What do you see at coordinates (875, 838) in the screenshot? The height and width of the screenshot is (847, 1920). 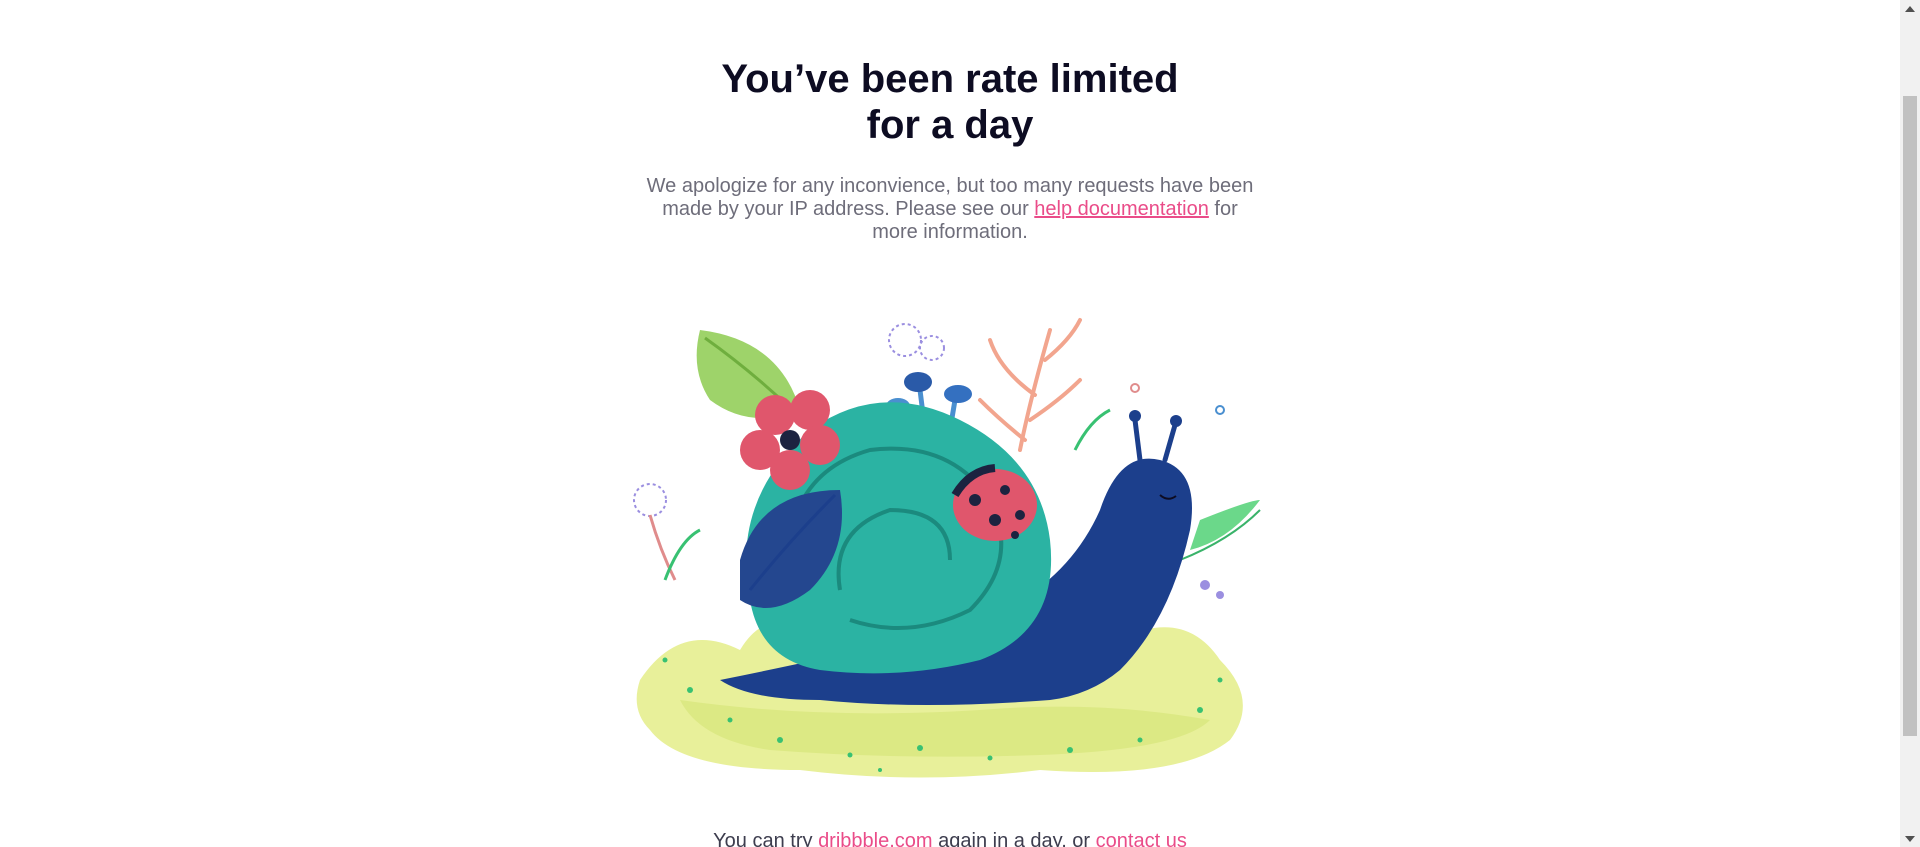 I see `dribbble-link: dribbble.com` at bounding box center [875, 838].